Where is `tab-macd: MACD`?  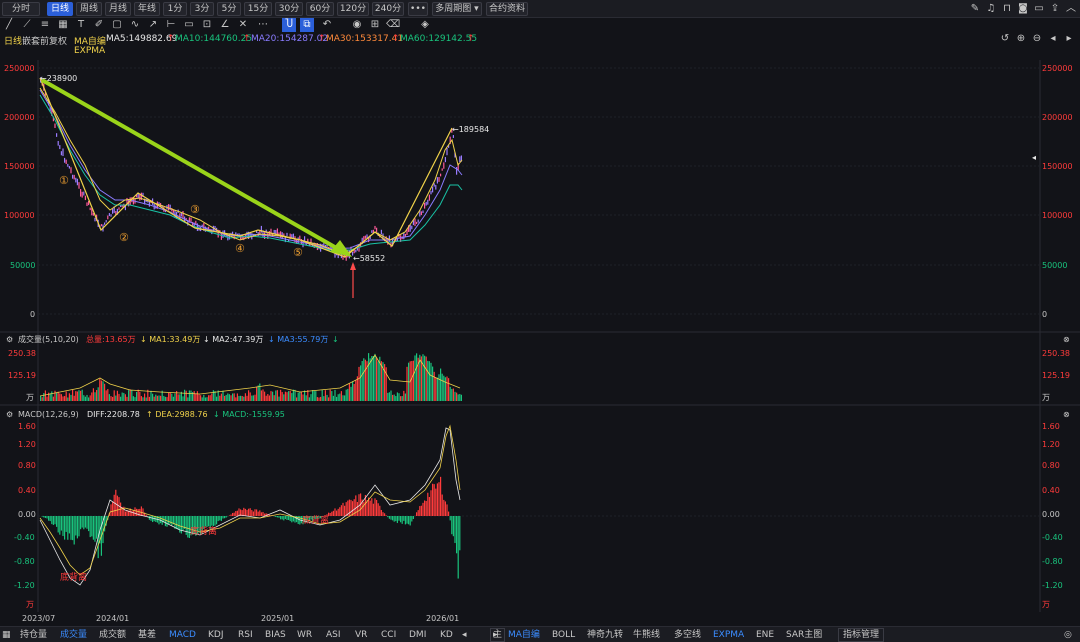
tab-macd: MACD is located at coordinates (182, 635).